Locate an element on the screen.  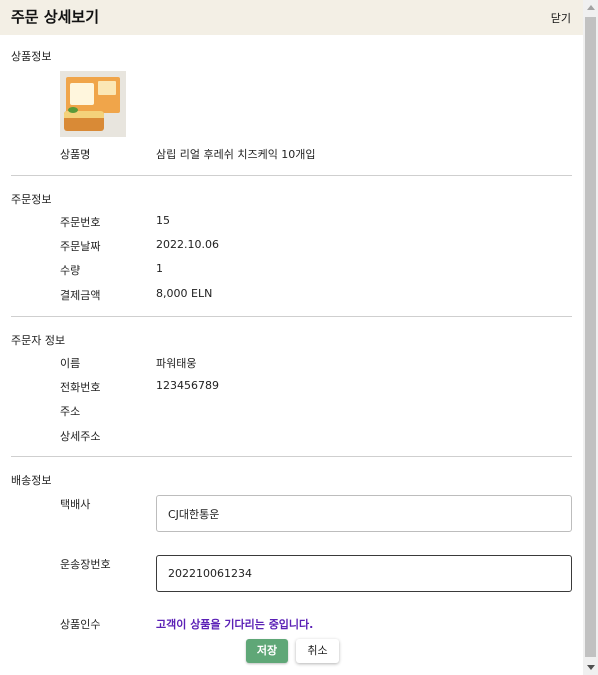
scroll-down-arrow-icon is located at coordinates (590, 667).